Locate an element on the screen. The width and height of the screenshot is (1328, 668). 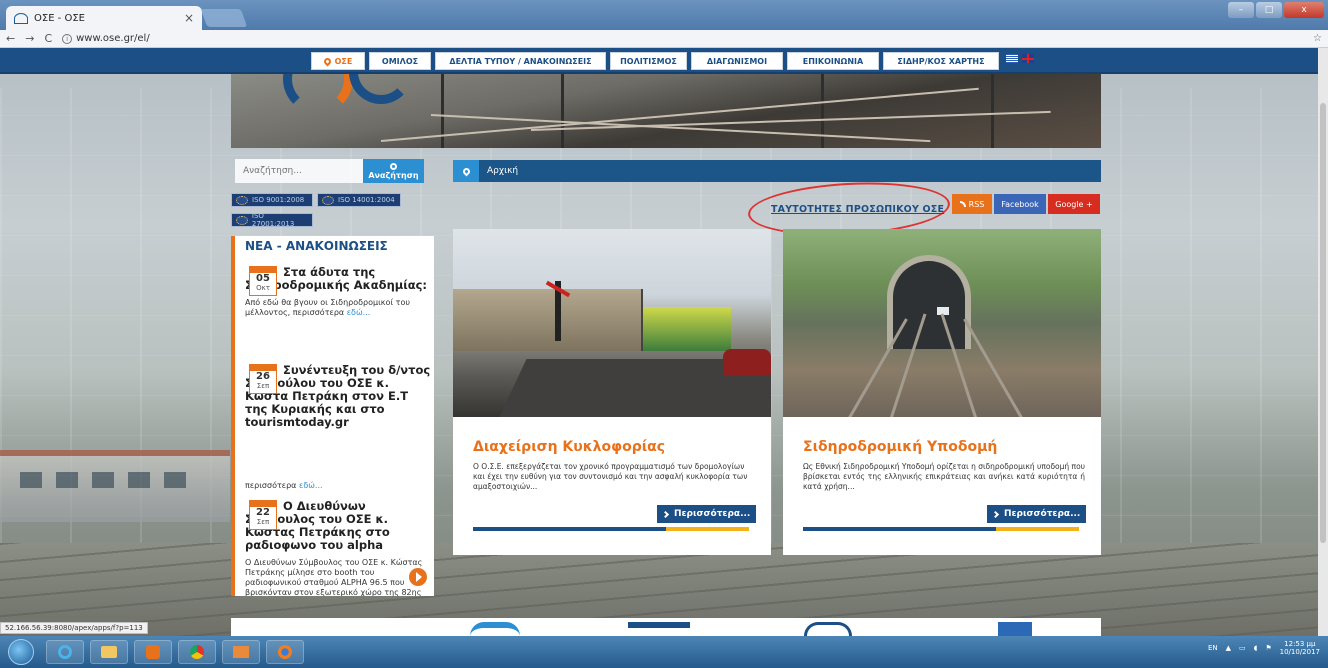
address-bar: ← → C i www.ose.gr/el/ ☆ is located at coordinates (664, 39).